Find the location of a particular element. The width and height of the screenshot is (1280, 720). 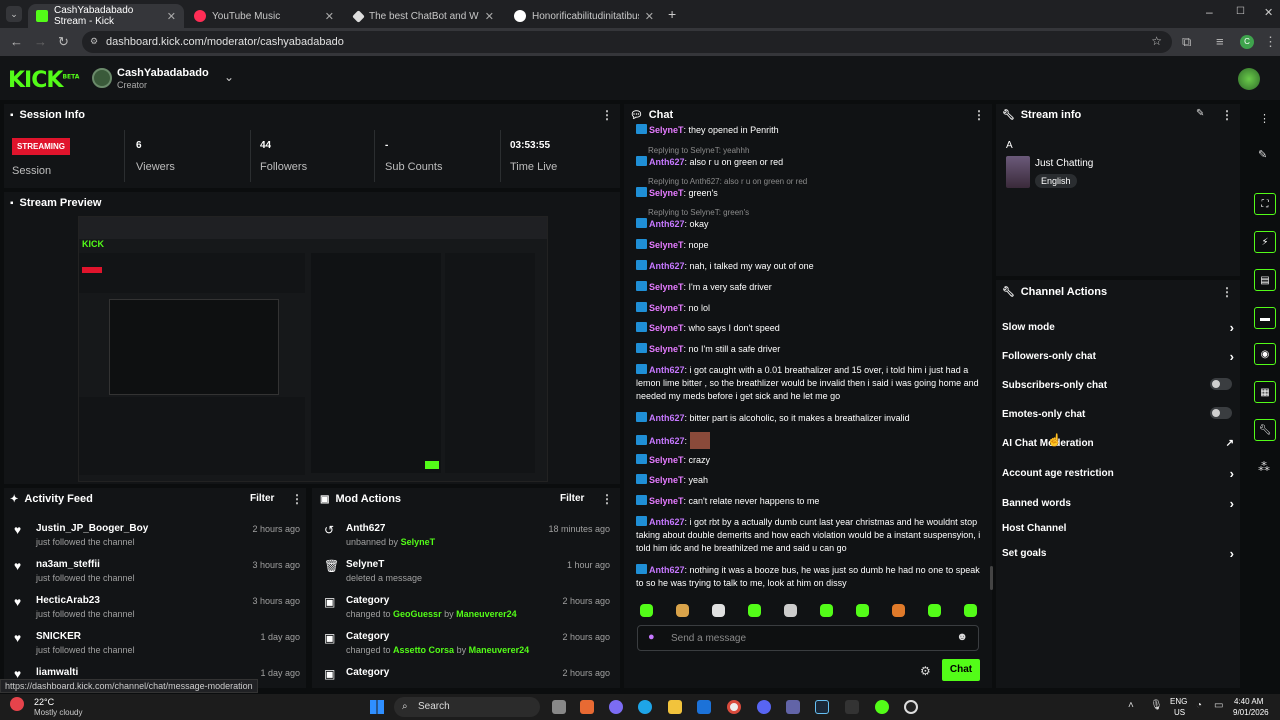

channel-action-item: Emotes-only chat is located at coordinates (1118, 415).